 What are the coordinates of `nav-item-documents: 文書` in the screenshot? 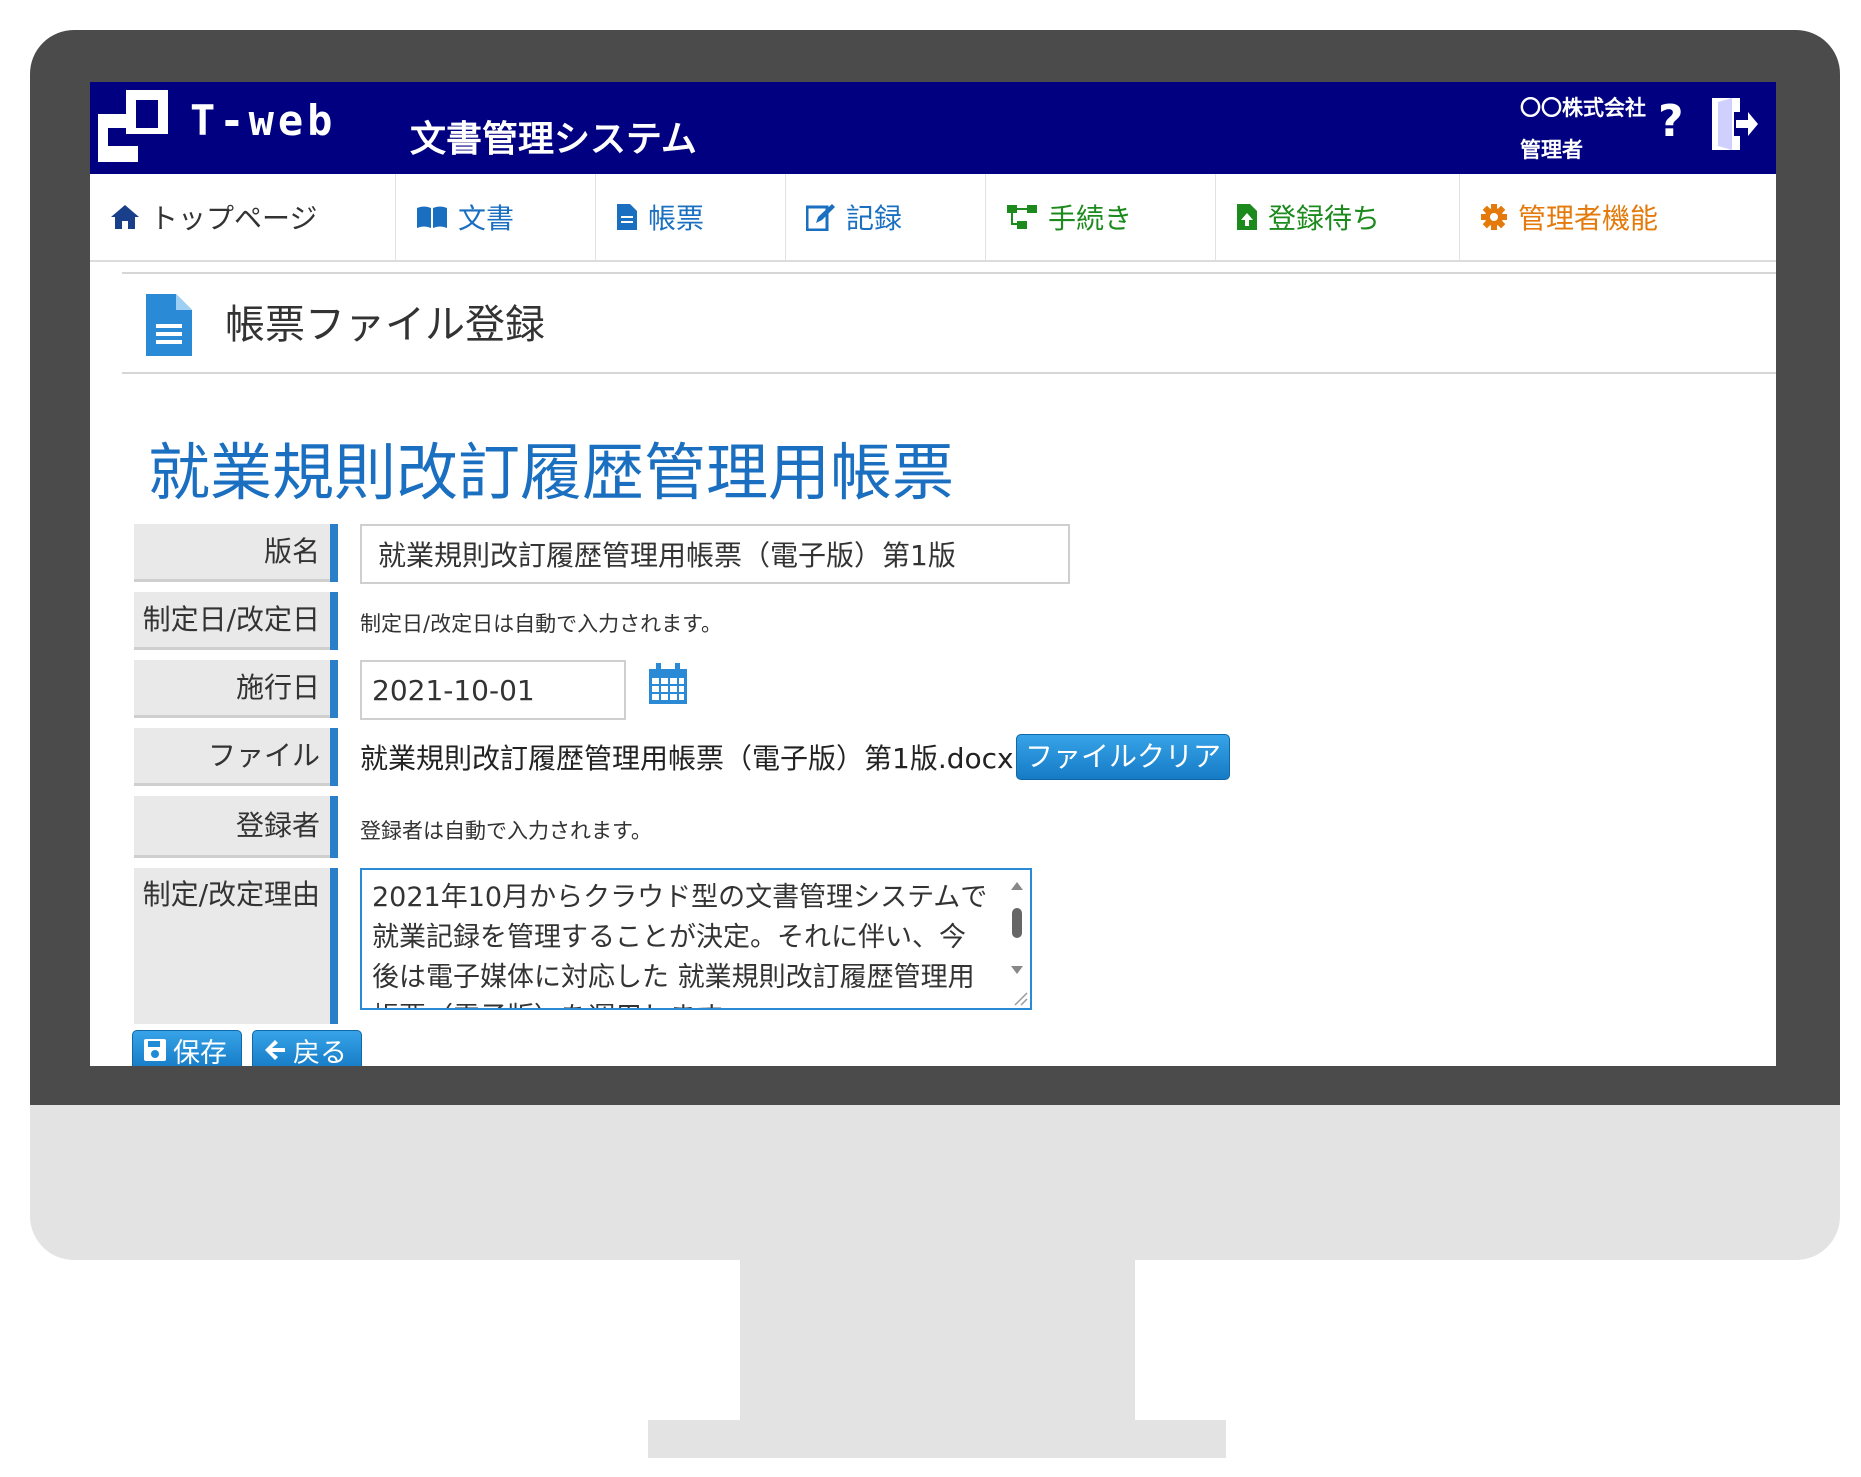 It's located at (496, 217).